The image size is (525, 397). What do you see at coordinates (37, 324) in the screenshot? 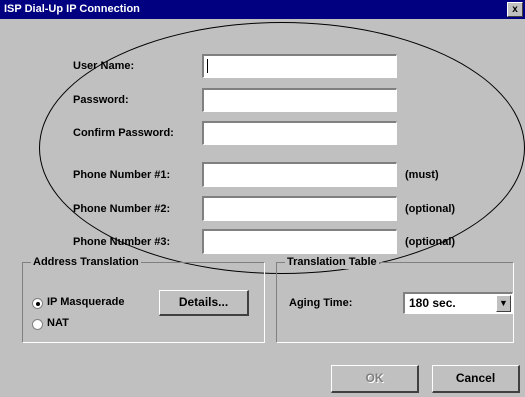
I see `nat-radio` at bounding box center [37, 324].